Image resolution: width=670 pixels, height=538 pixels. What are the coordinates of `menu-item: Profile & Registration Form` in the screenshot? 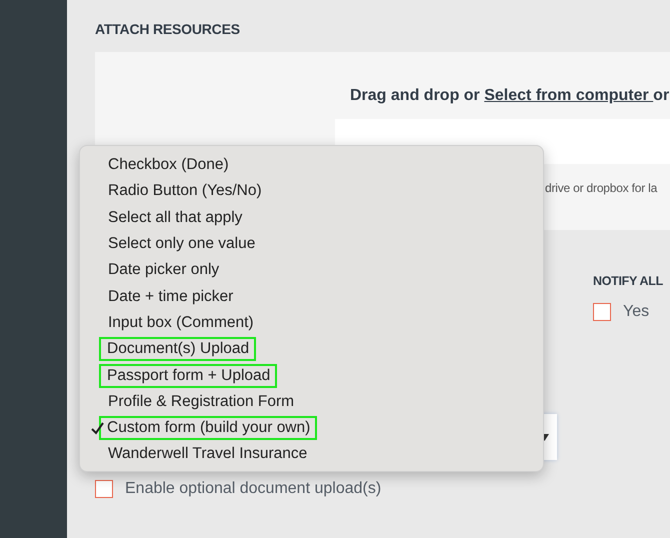 It's located at (204, 402).